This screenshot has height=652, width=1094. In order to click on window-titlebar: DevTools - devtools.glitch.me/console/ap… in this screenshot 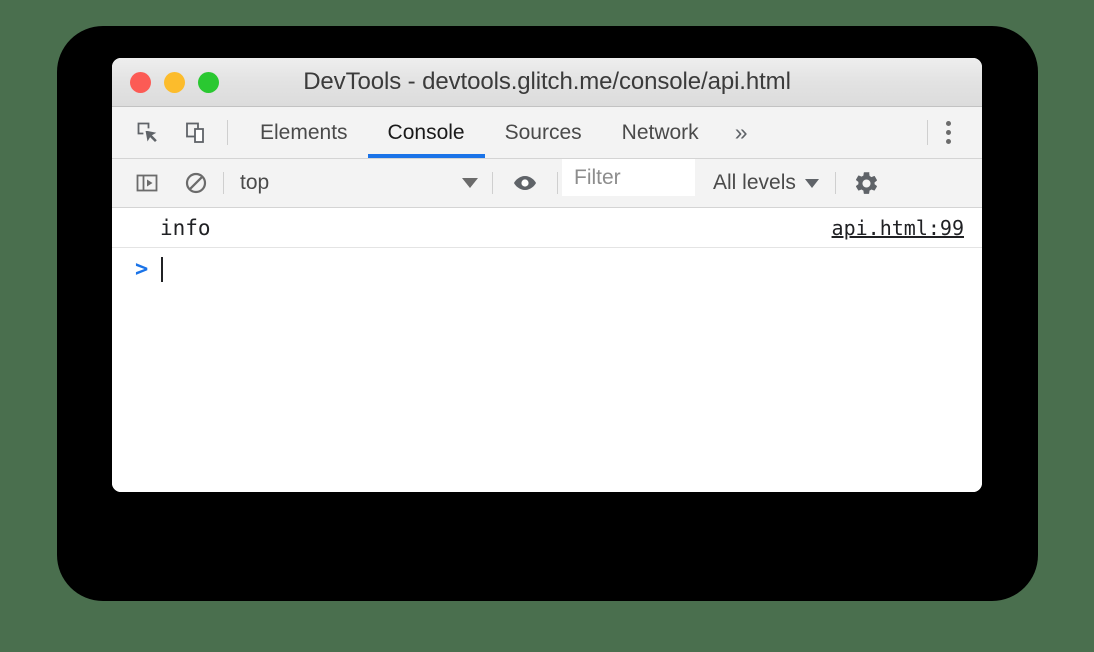, I will do `click(547, 82)`.